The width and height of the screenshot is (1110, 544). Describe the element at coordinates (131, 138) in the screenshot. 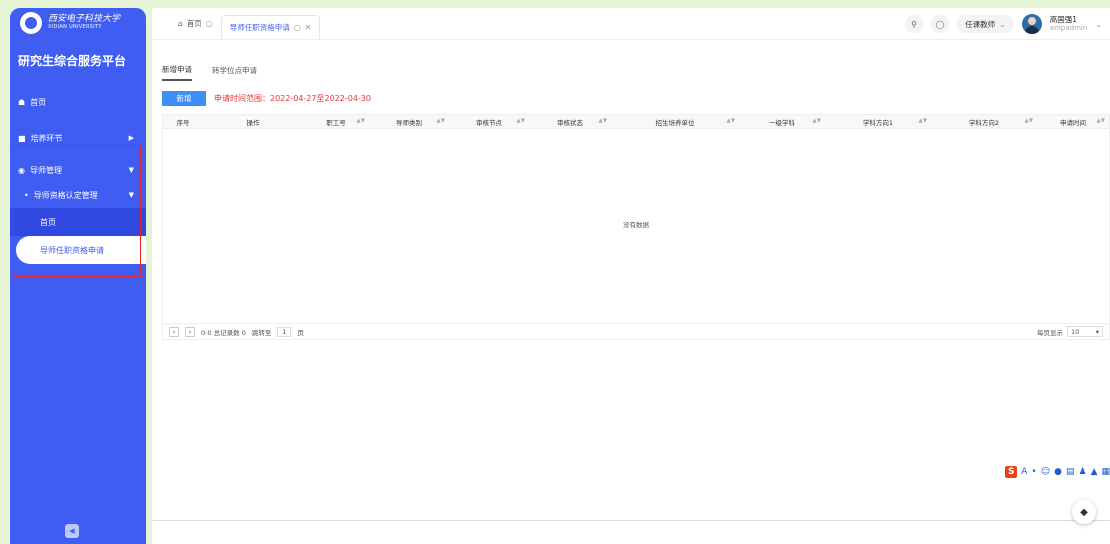

I see `caret-right-icon: ▶` at that location.